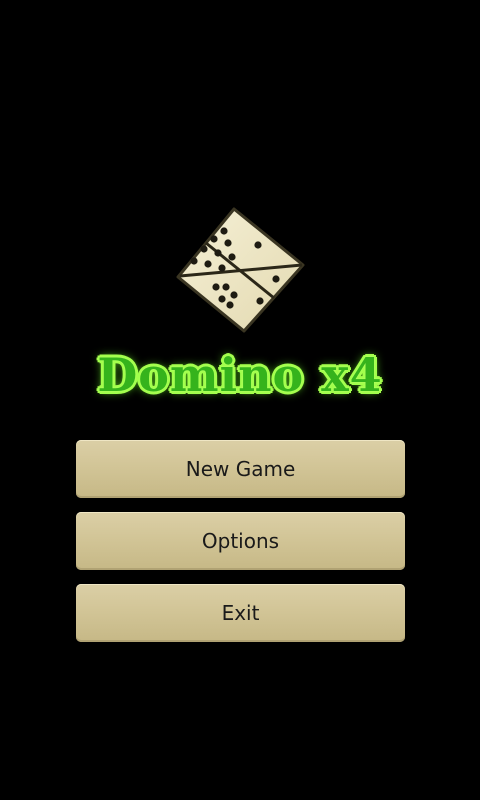  Describe the element at coordinates (240, 375) in the screenshot. I see `app-title: Domino x4` at that location.